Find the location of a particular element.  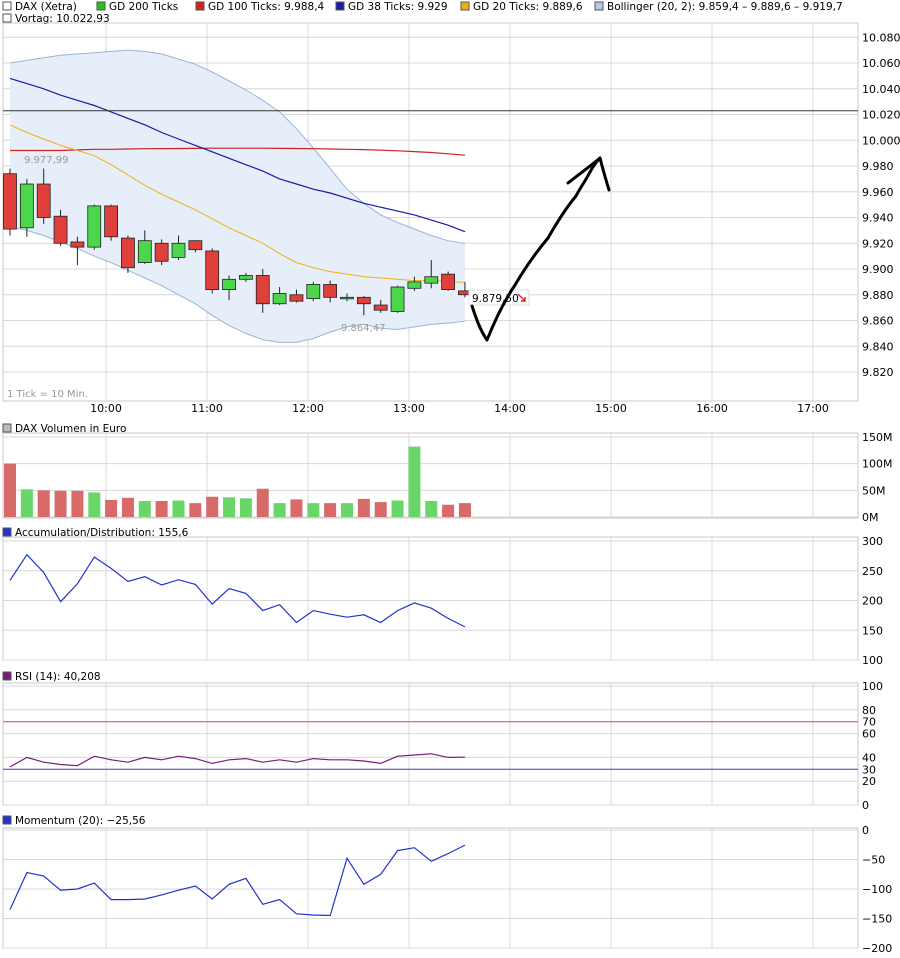

ad-y-ticks: 300 250 200 150 100 is located at coordinates (872, 601).